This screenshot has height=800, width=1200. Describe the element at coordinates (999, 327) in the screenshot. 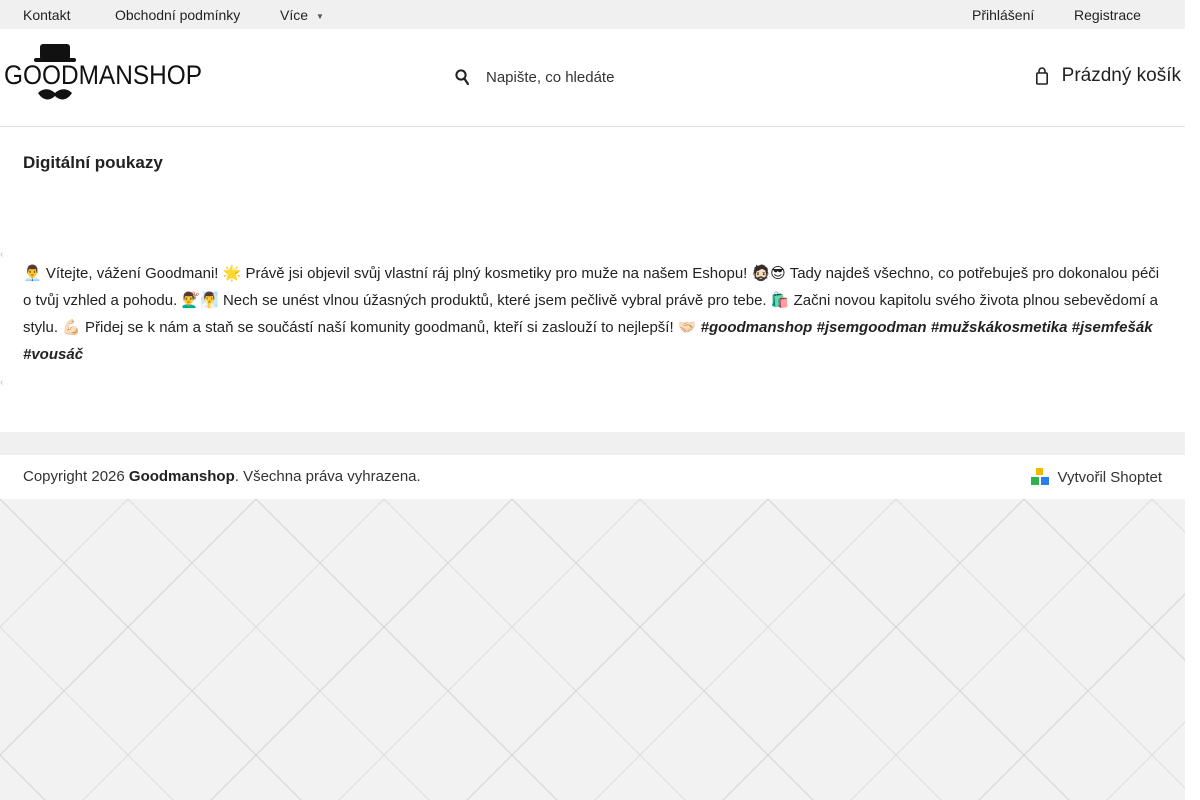

I see `hashtag: #mužskákosmetika` at that location.